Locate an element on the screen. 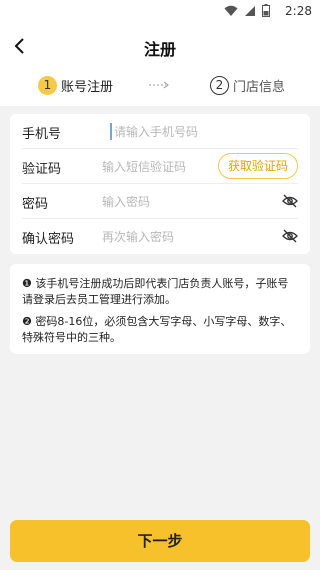  status-bar: 2:28 is located at coordinates (160, 12).